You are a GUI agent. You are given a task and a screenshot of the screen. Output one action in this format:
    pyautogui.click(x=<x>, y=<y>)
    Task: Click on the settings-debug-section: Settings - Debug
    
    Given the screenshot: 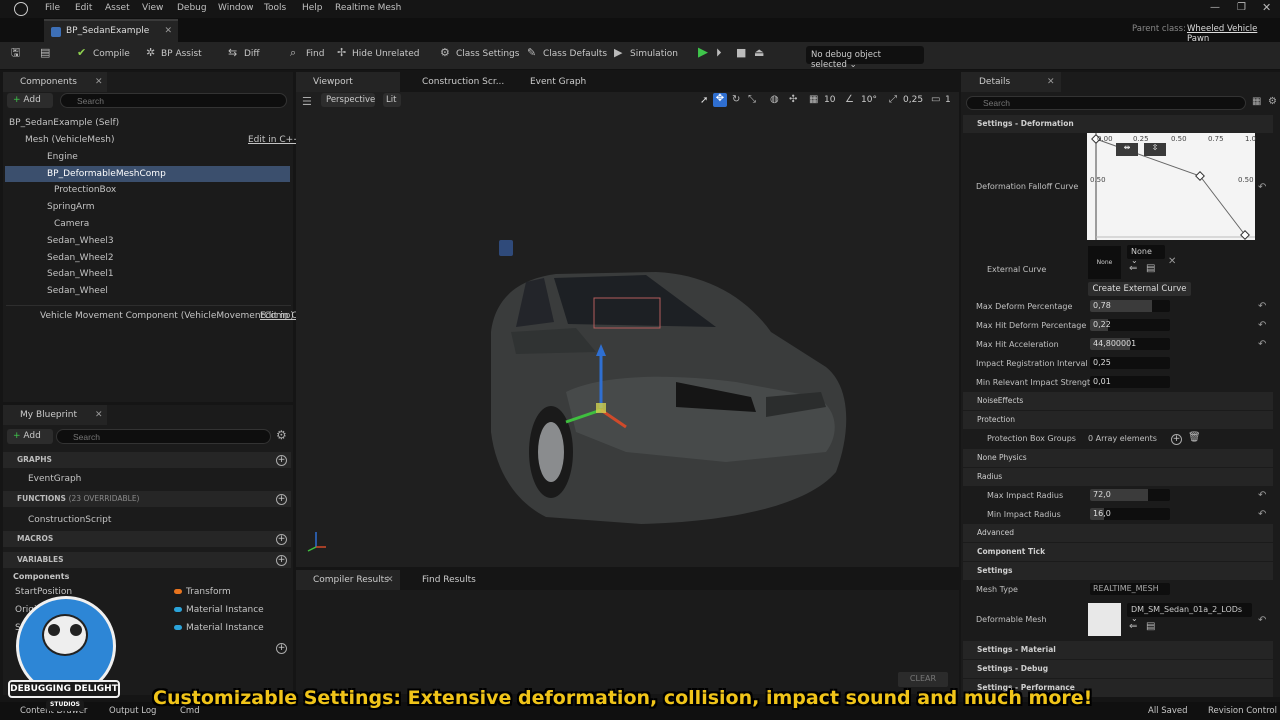 What is the action you would take?
    pyautogui.click(x=1118, y=669)
    